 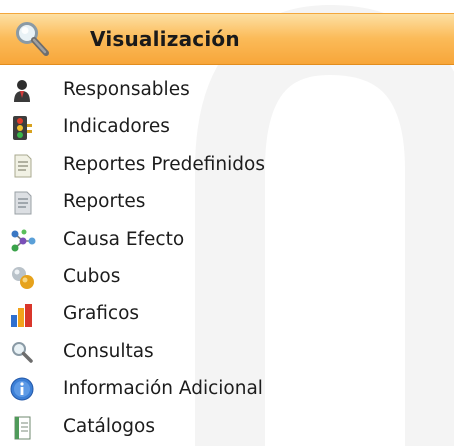 I want to click on menu-item-label: Catálogos, so click(x=109, y=426).